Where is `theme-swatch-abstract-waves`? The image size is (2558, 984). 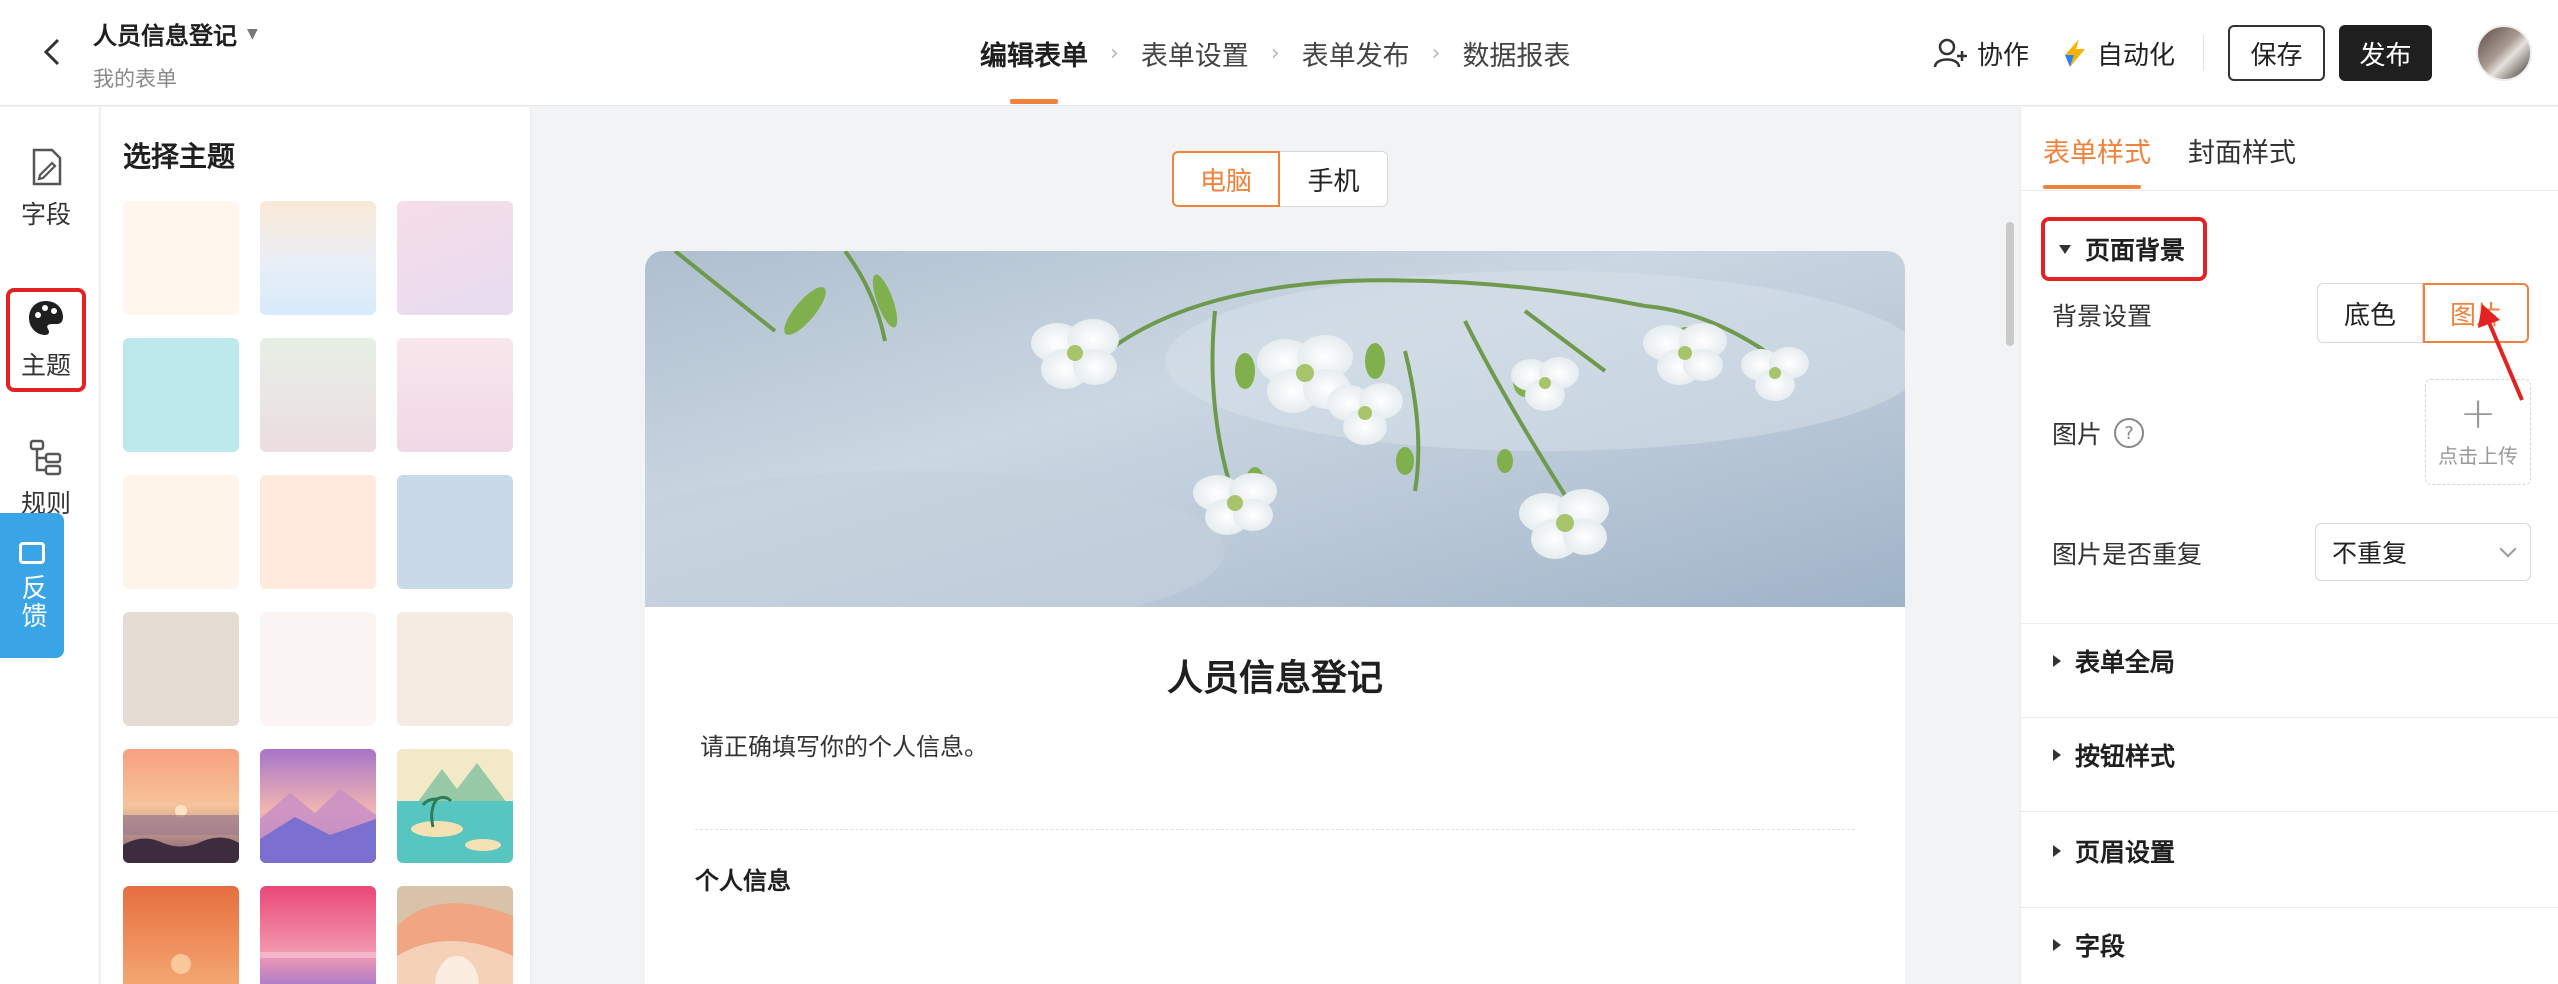 theme-swatch-abstract-waves is located at coordinates (455, 935).